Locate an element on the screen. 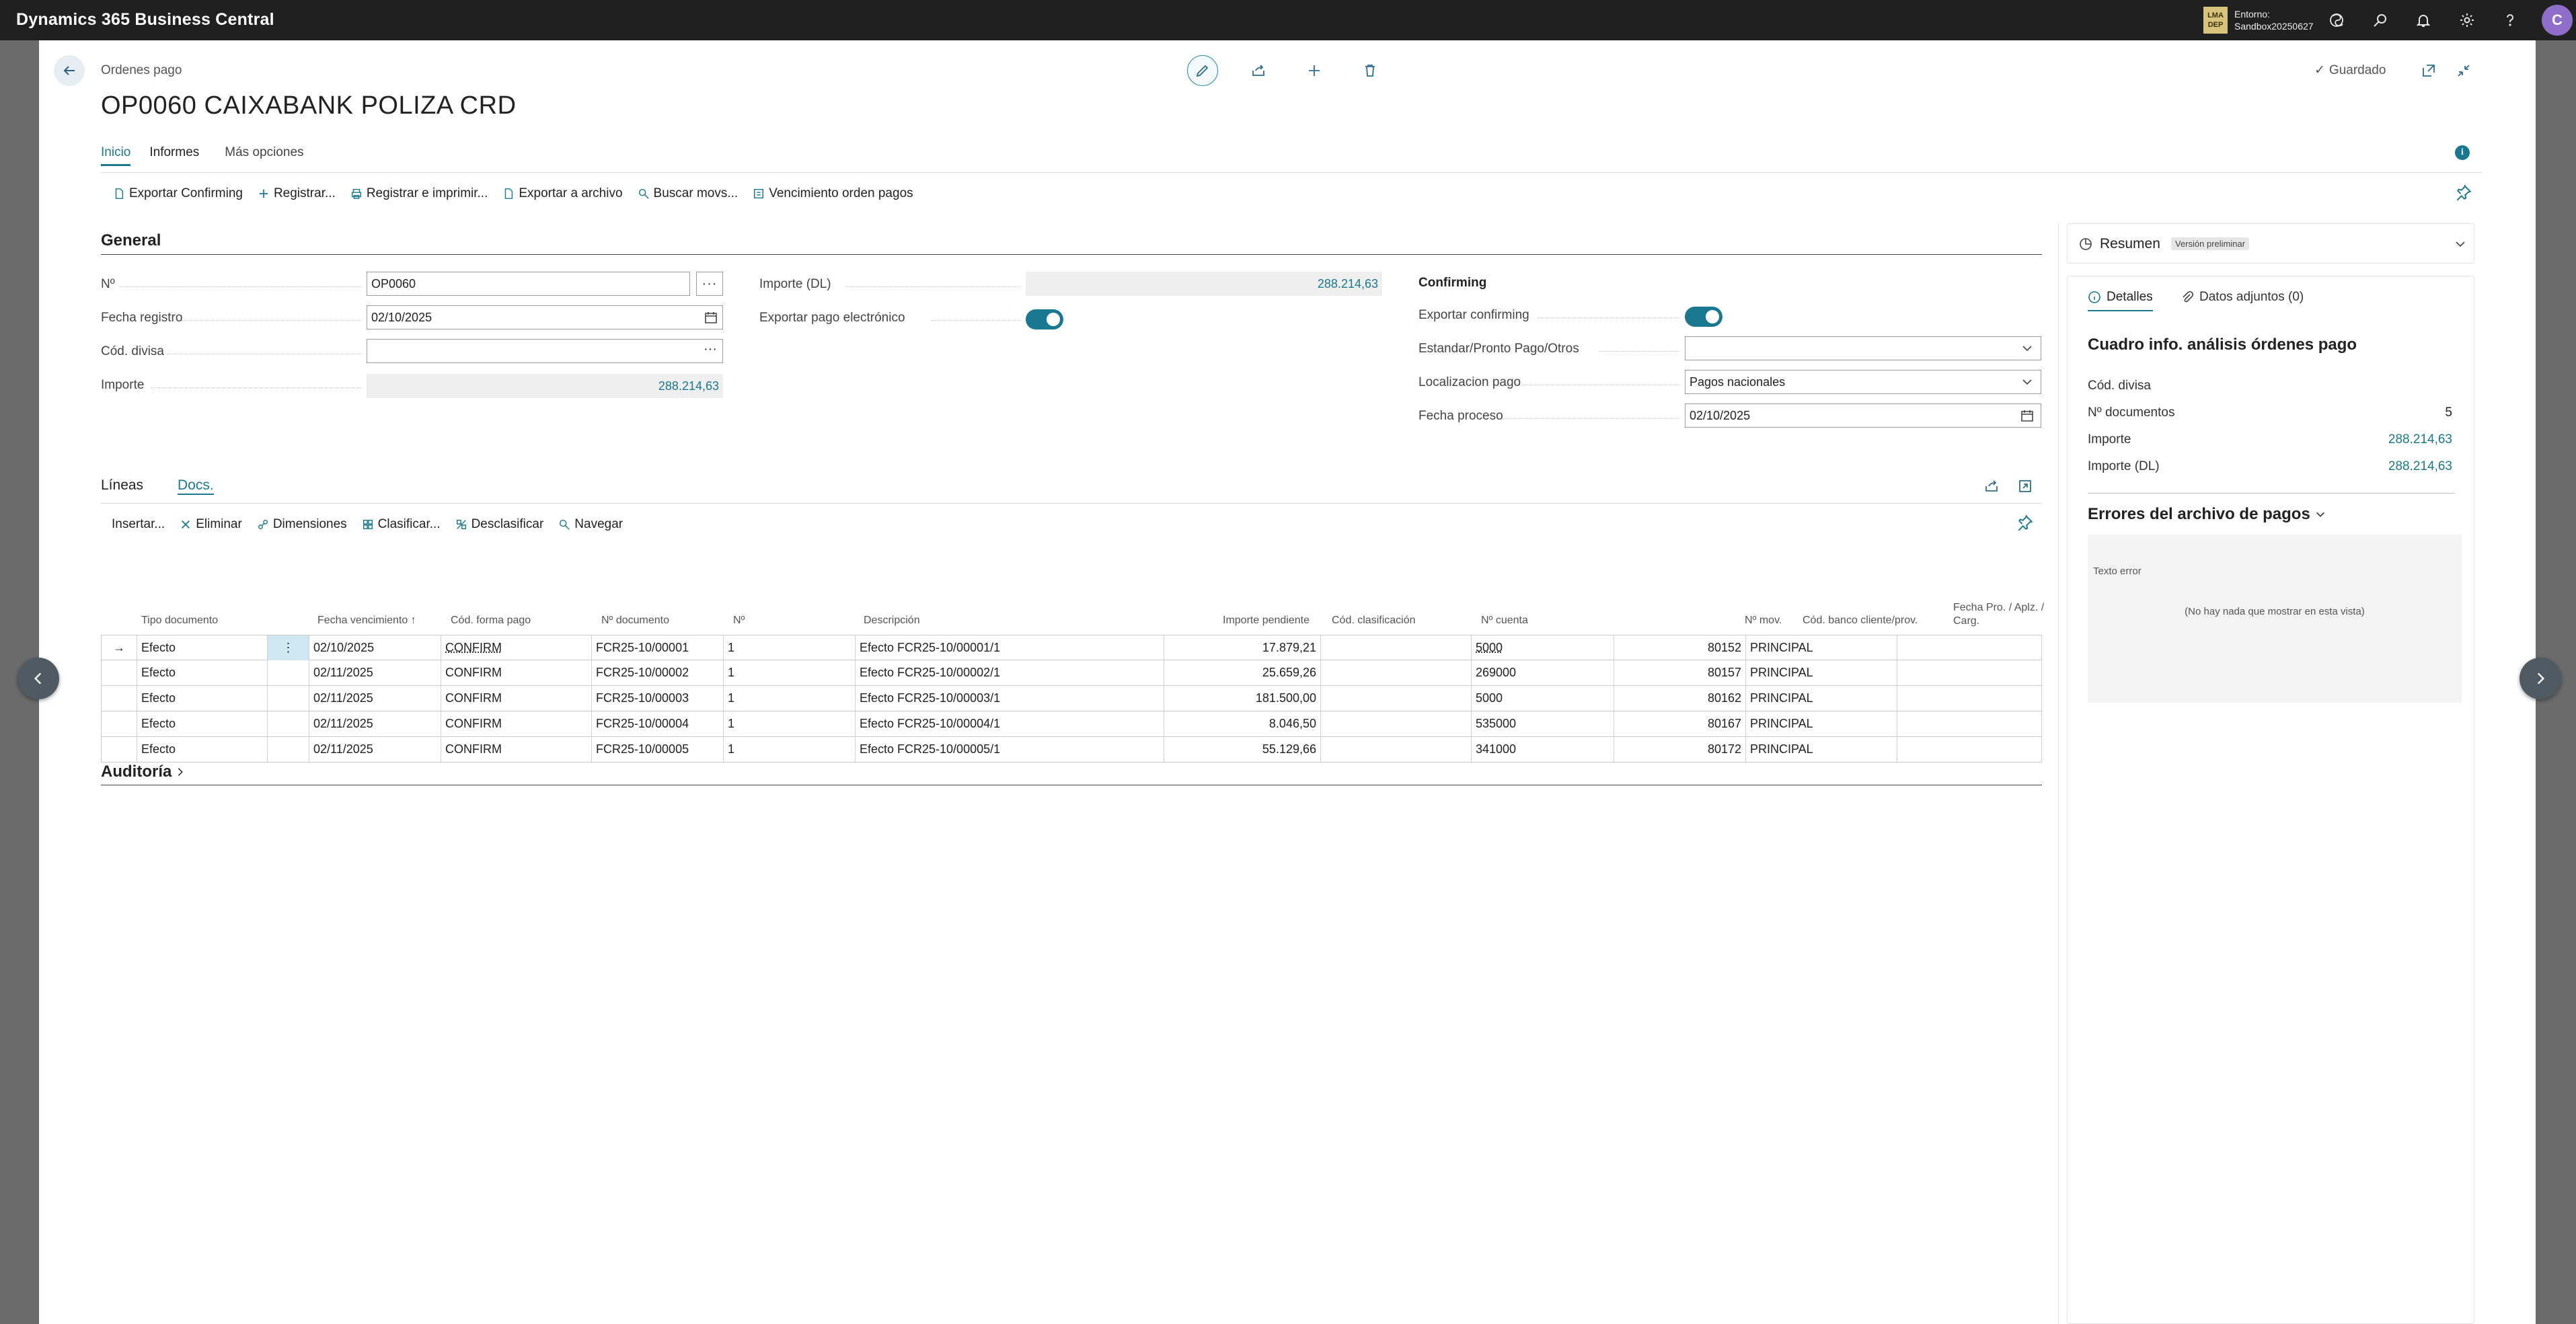 The width and height of the screenshot is (2576, 1324). fb-n-docs-value: 5 is located at coordinates (2448, 412).